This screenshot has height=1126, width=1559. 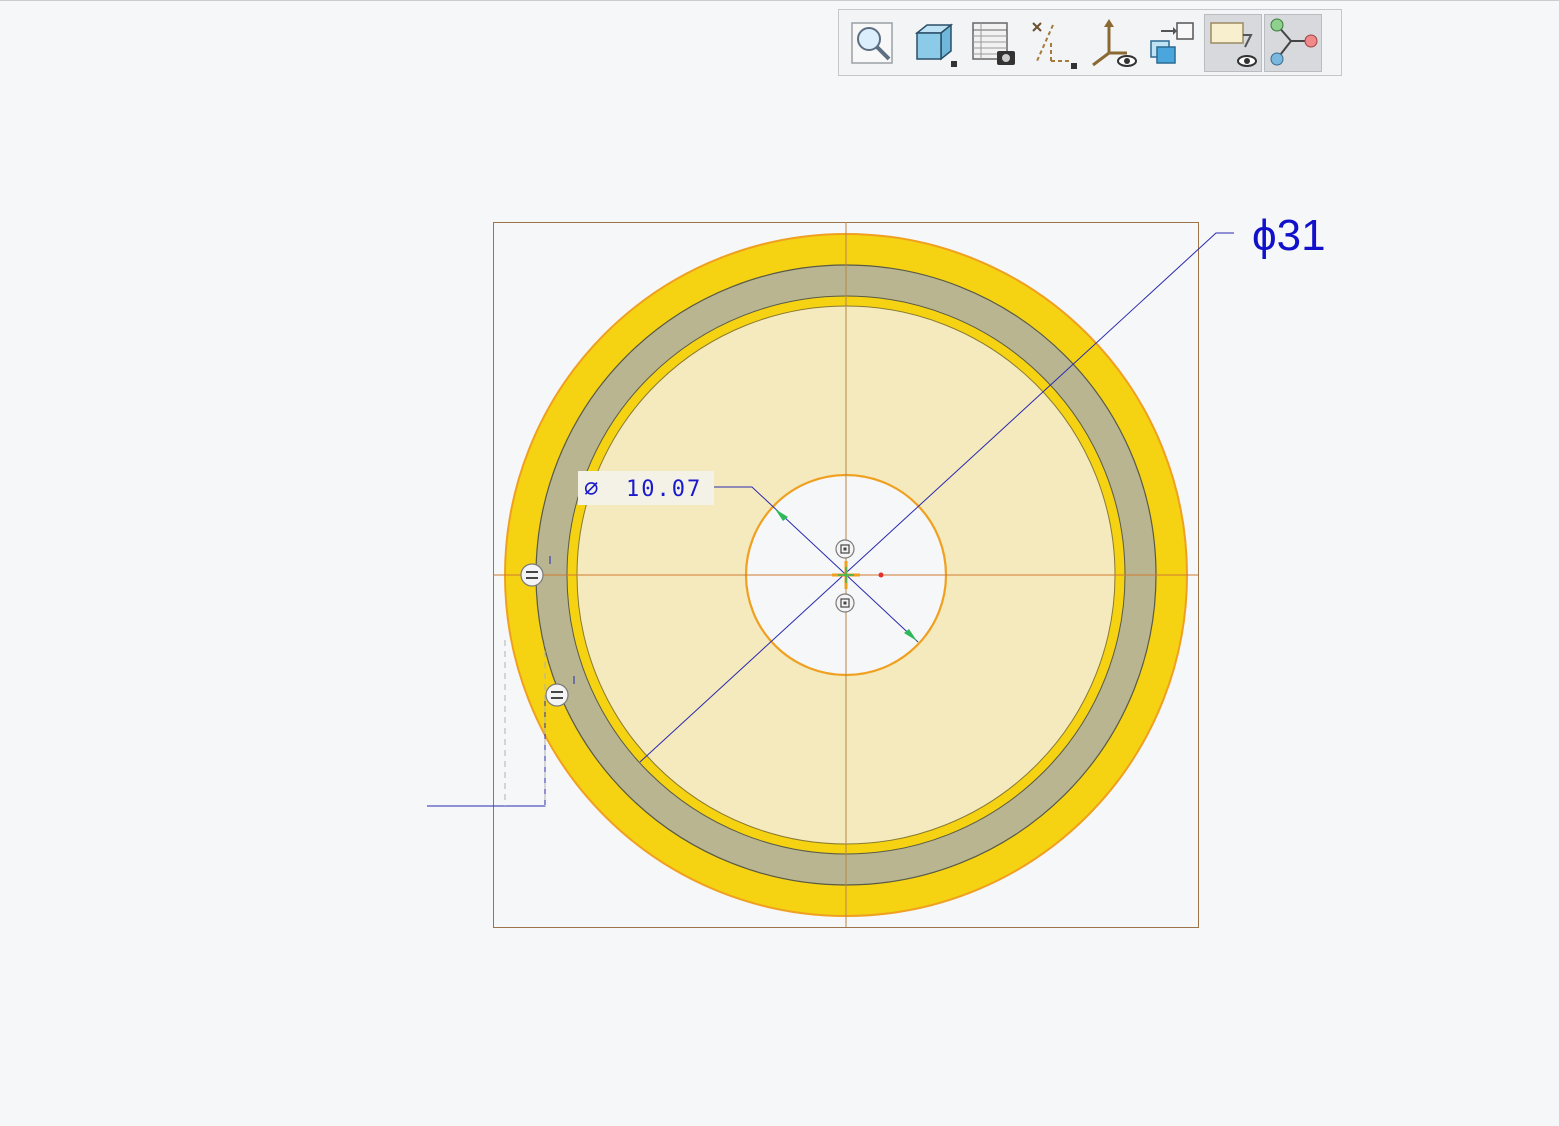 I want to click on constraint-nodes-icon, so click(x=1294, y=41).